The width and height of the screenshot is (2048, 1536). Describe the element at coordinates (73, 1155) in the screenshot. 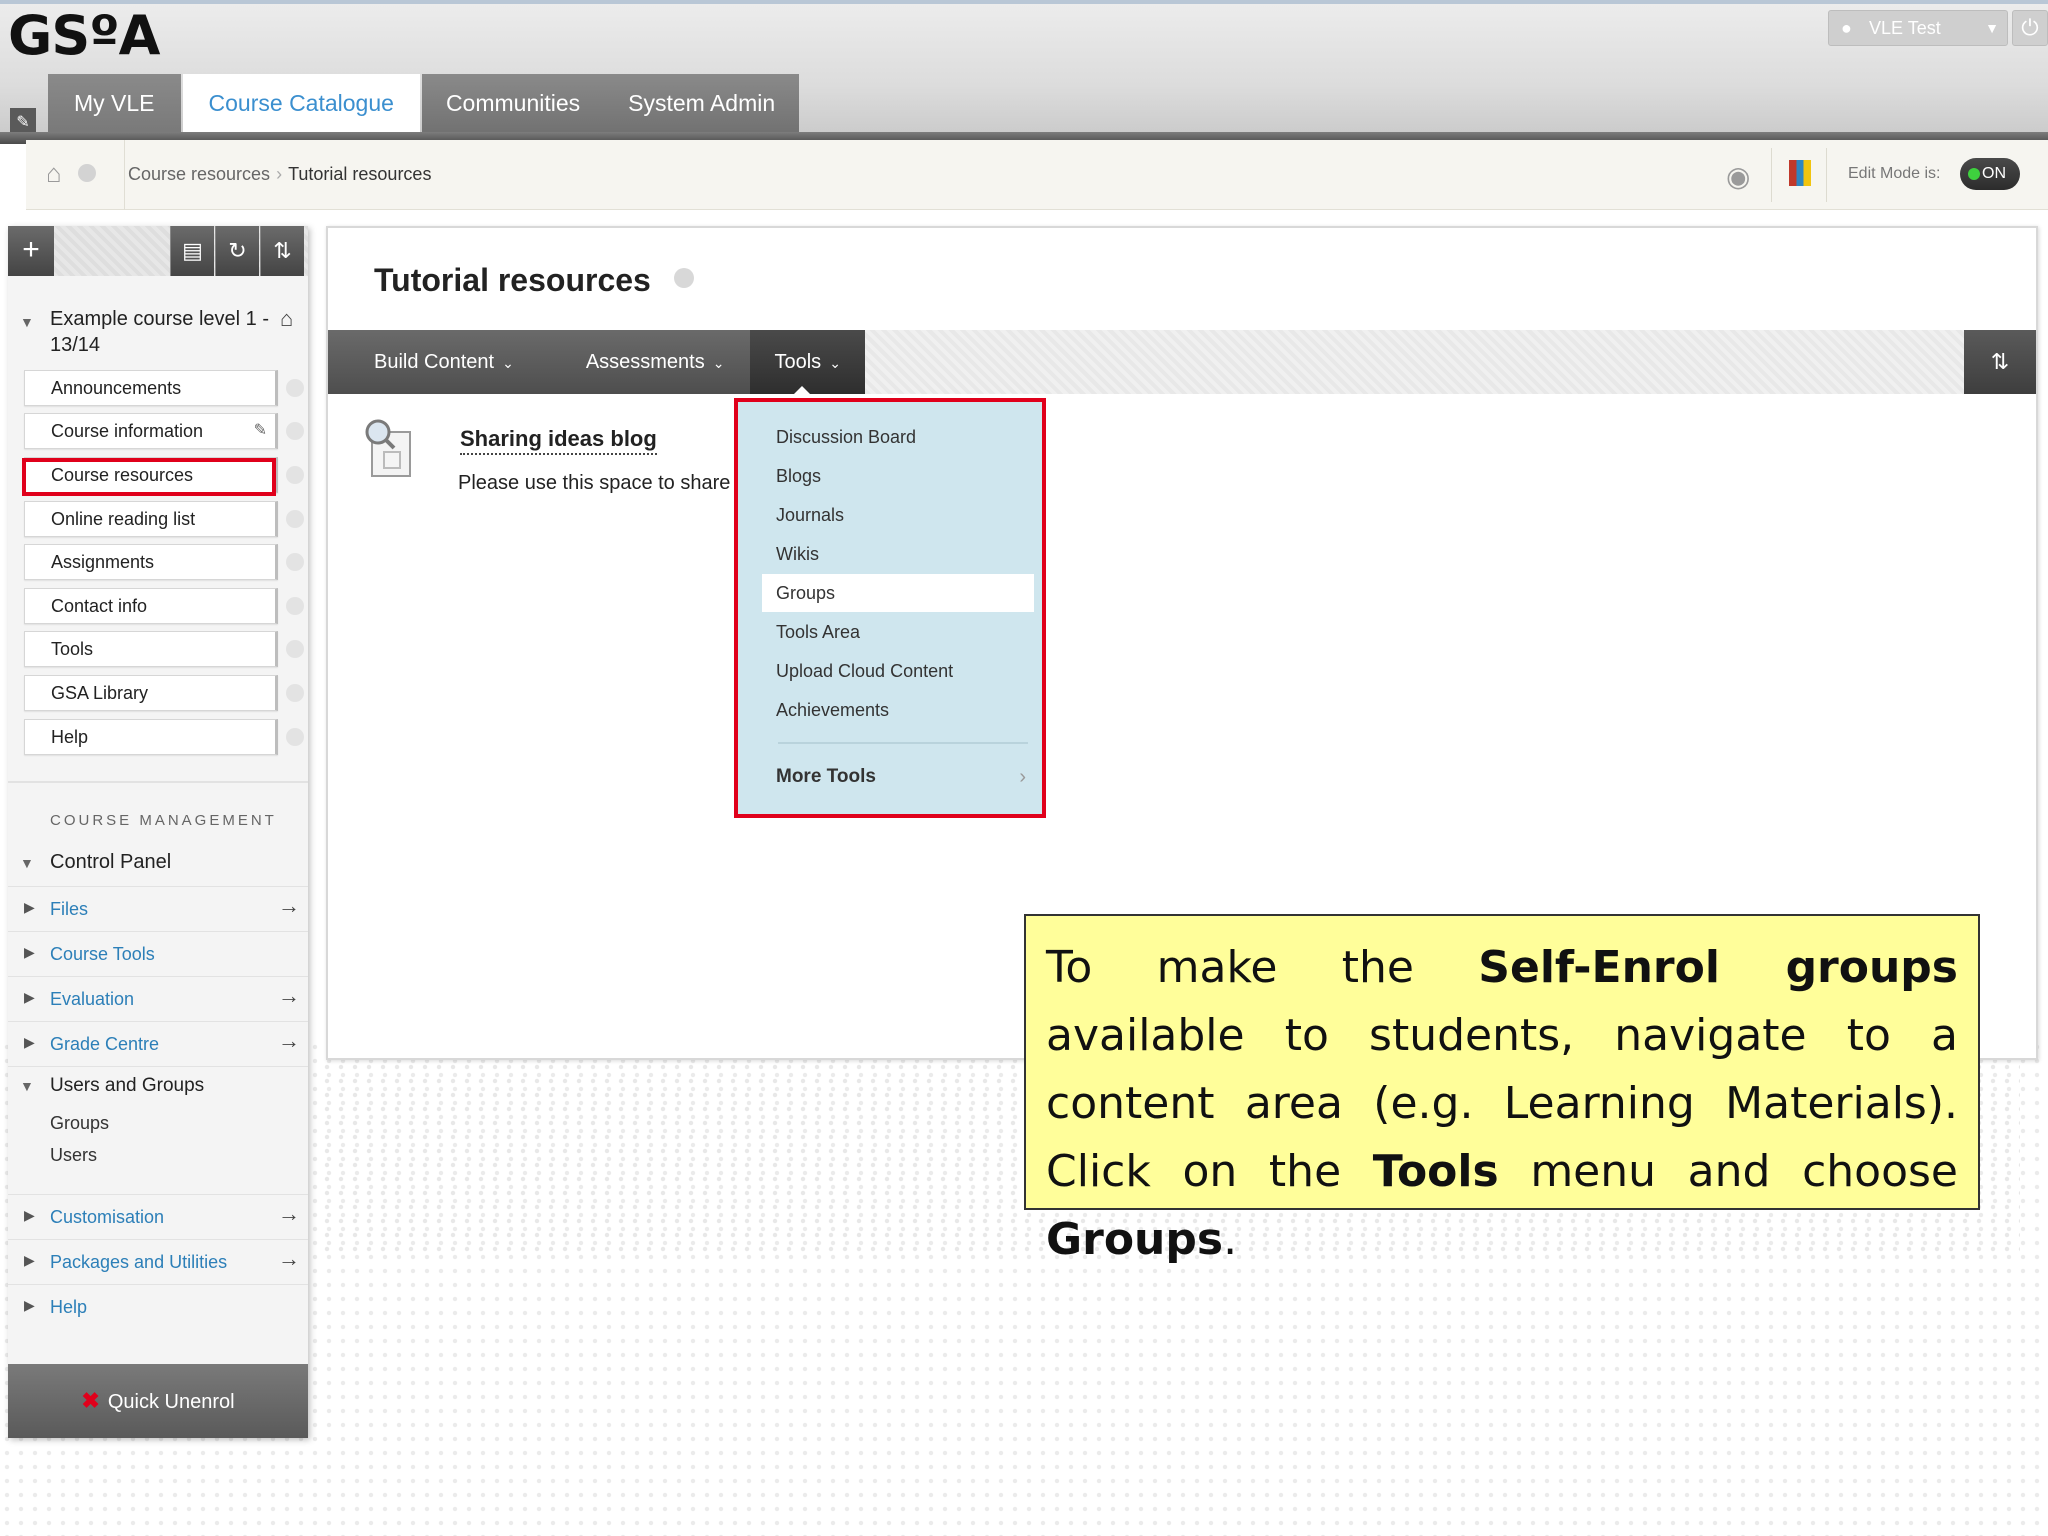

I see `link-users: Users` at that location.